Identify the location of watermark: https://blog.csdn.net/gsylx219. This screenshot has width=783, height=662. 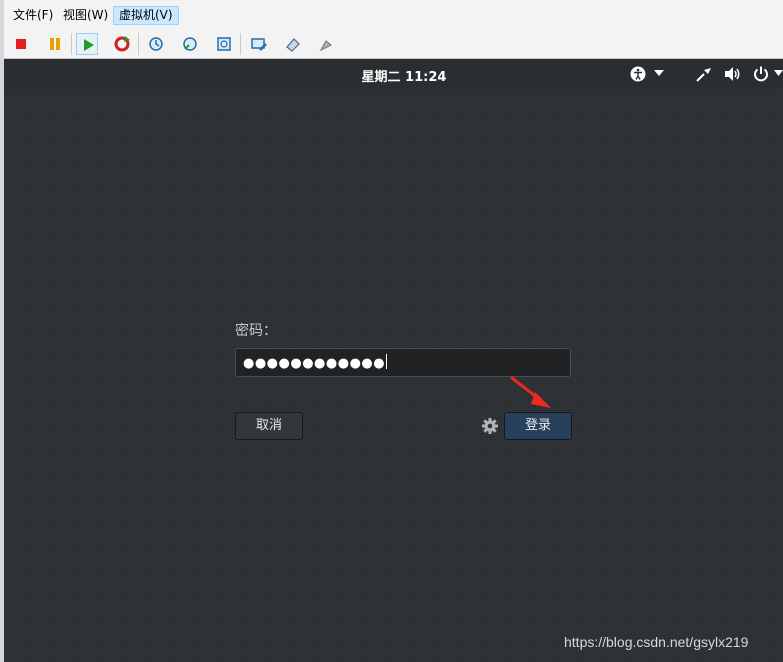
(656, 642).